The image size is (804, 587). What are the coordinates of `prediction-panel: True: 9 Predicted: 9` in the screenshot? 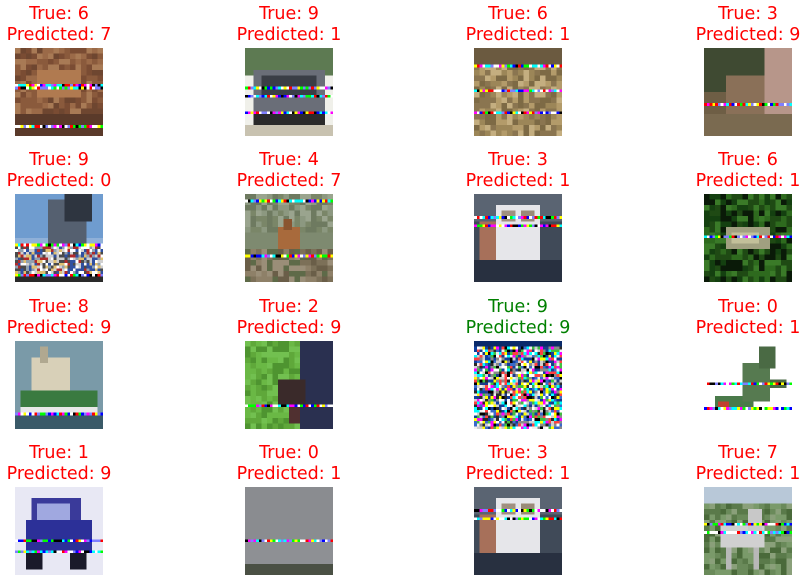 It's located at (518, 367).